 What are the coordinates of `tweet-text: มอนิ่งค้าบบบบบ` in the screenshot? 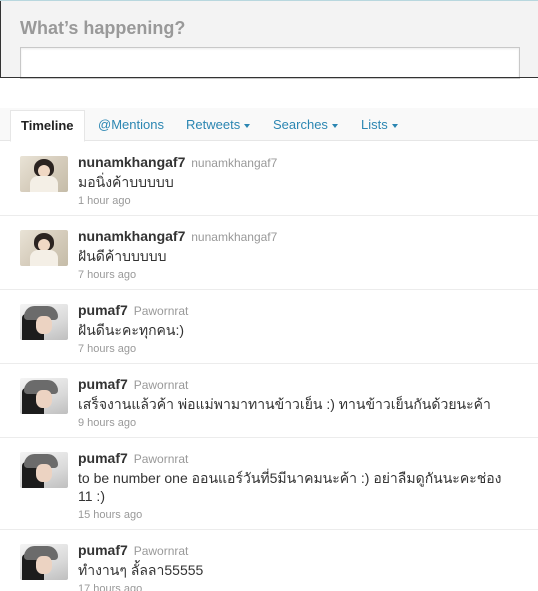 It's located at (126, 182).